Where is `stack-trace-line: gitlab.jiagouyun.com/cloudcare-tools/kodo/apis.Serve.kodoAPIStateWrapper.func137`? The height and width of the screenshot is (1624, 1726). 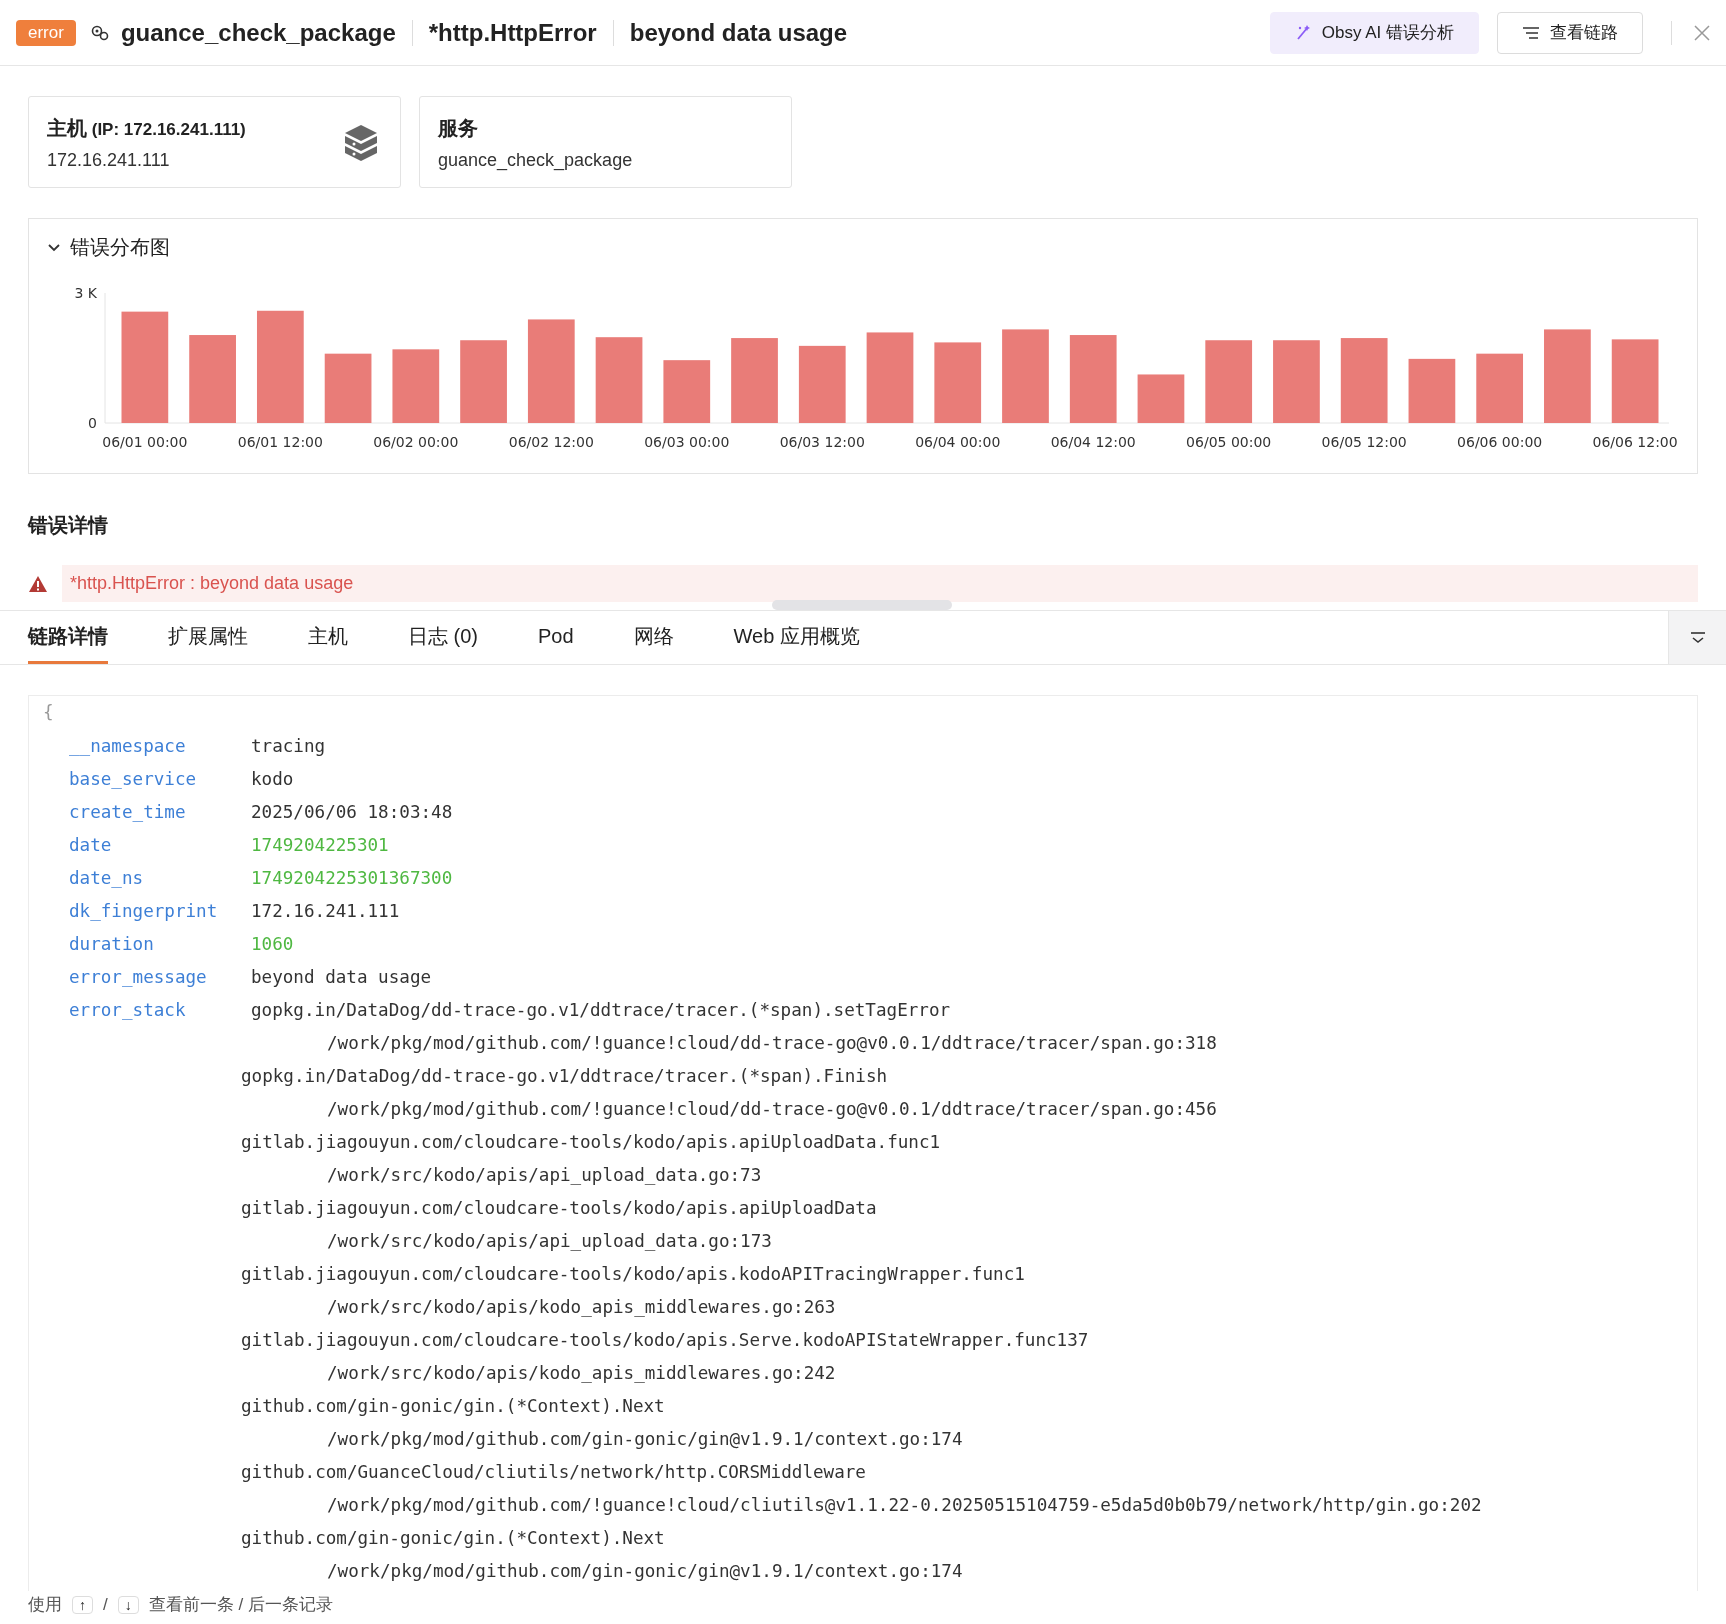
stack-trace-line: gitlab.jiagouyun.com/cloudcare-tools/kodo/apis.Serve.kodoAPIStateWrapper.func137 is located at coordinates (665, 1340).